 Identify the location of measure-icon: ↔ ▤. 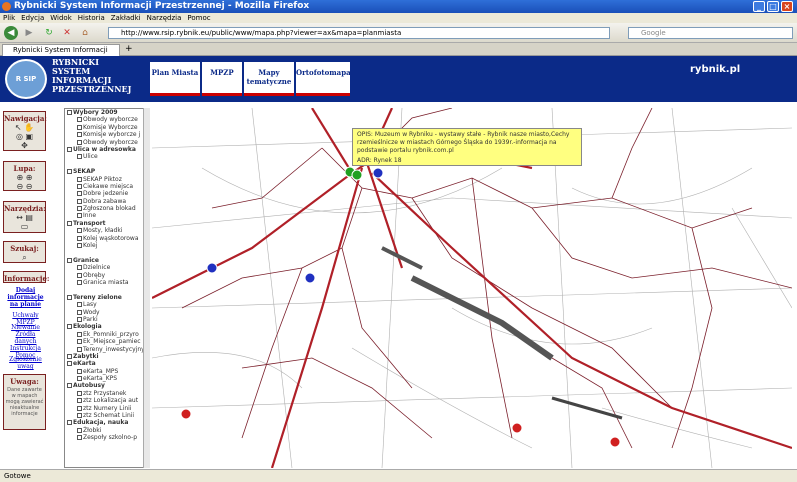
(24, 217).